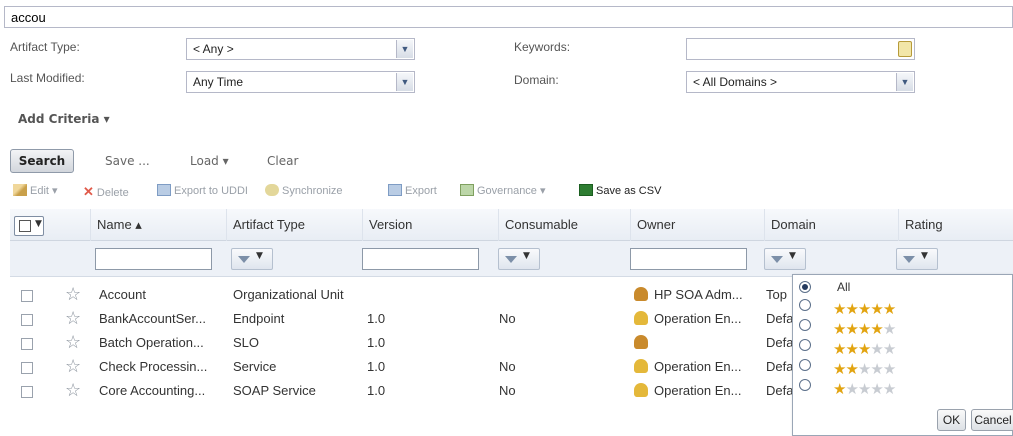  Describe the element at coordinates (300, 49) in the screenshot. I see `artifact-type-select: < Any > ▼` at that location.